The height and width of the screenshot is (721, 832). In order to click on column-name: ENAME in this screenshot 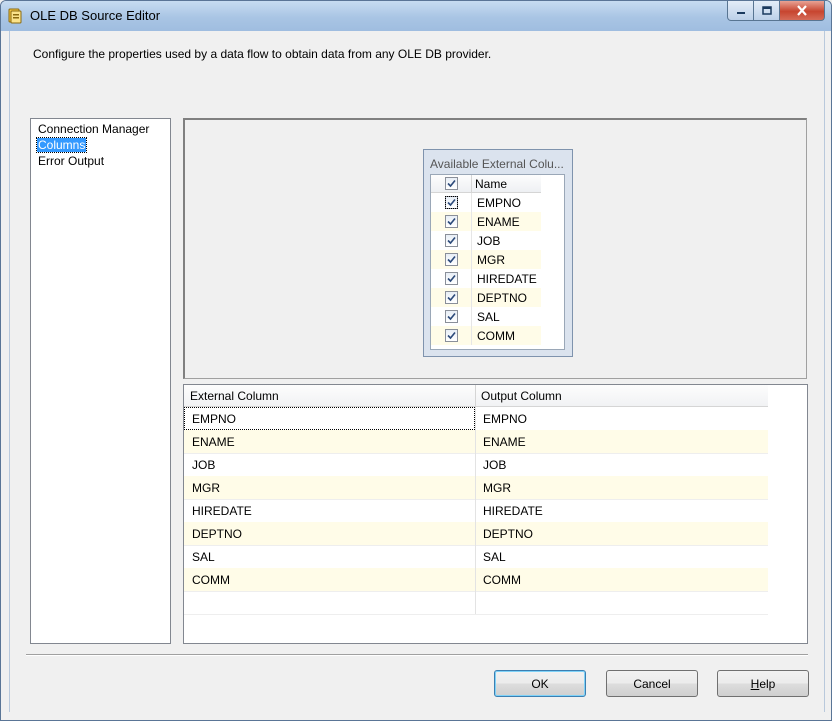, I will do `click(498, 222)`.